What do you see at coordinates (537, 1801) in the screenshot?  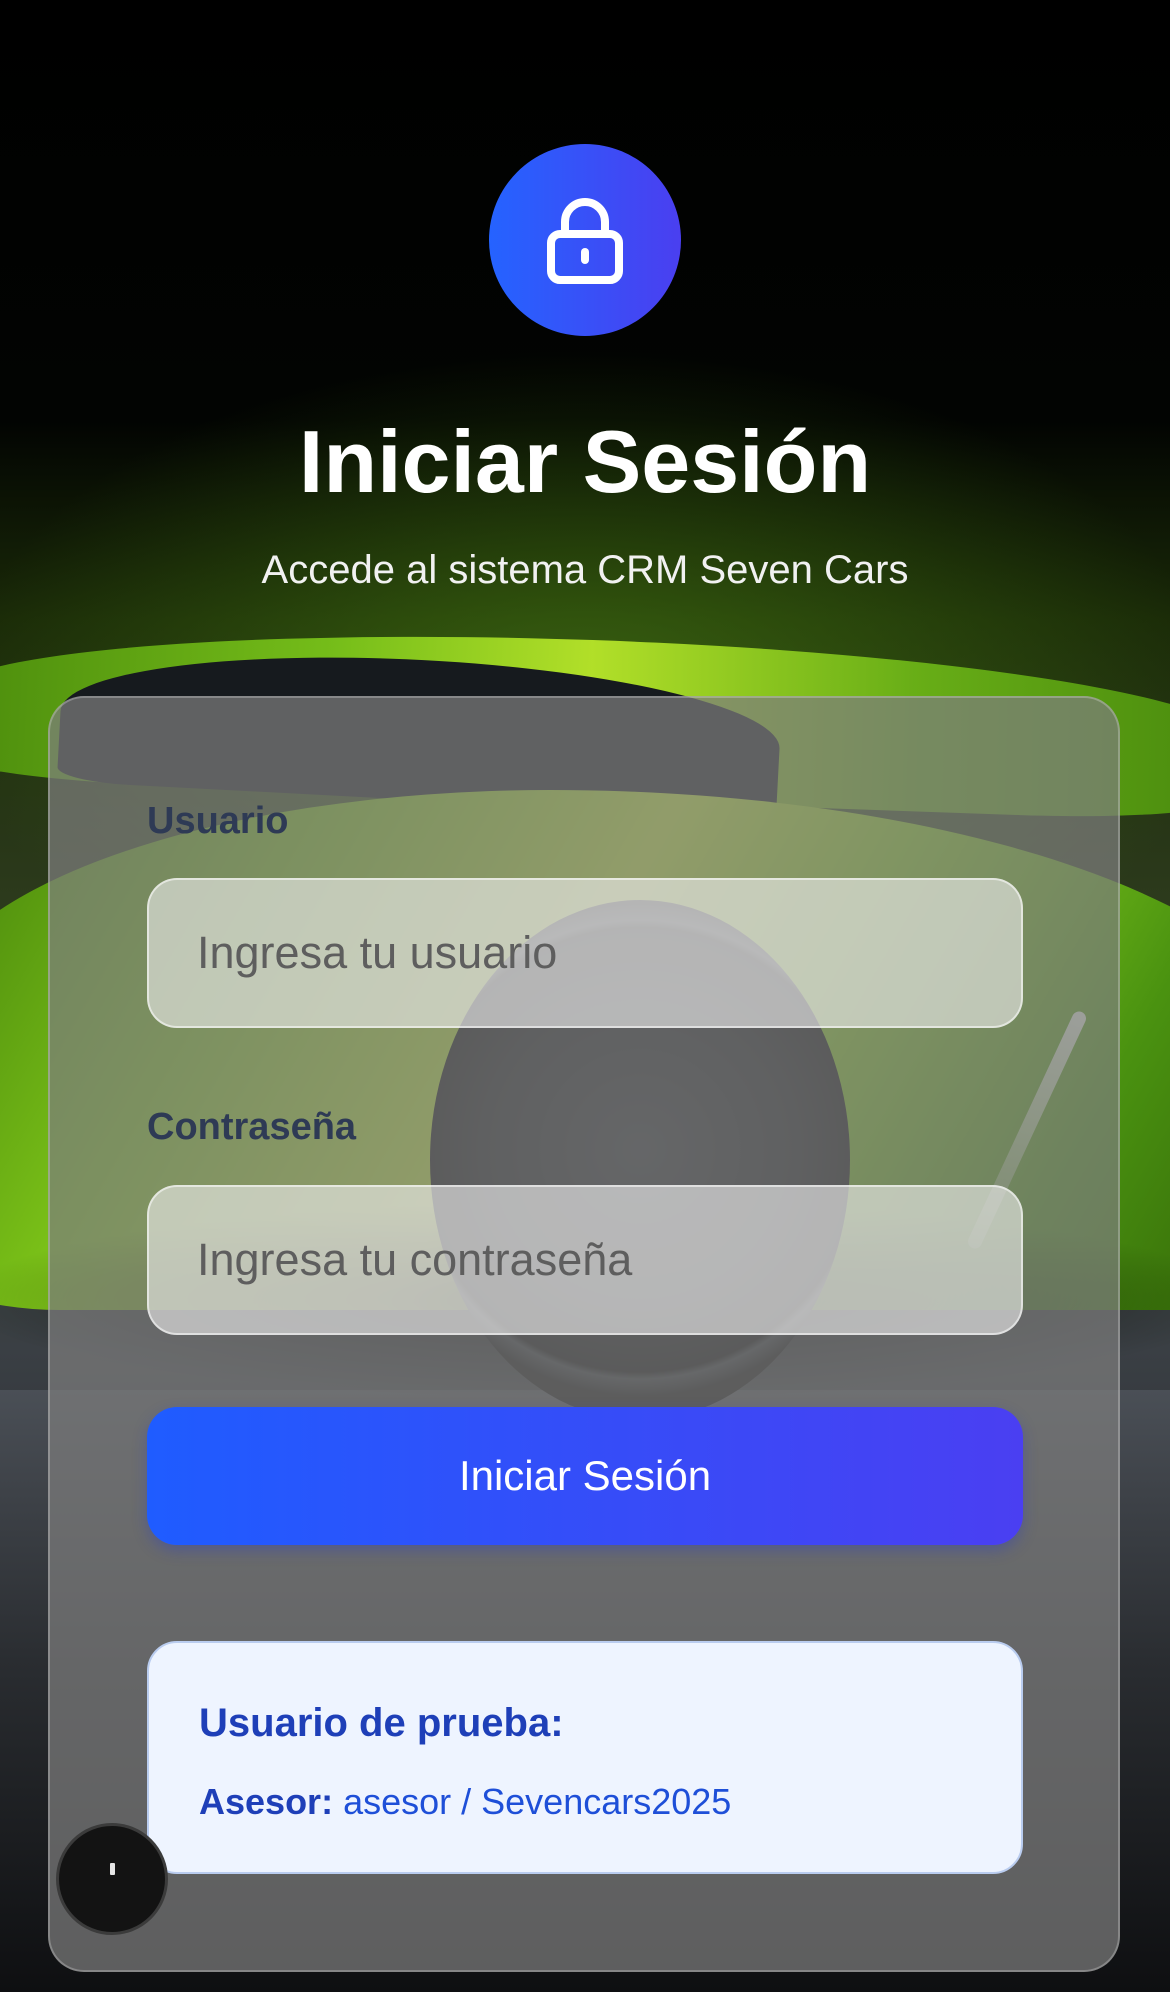 I see `test-user-credentials: asesor / Sevencars2025` at bounding box center [537, 1801].